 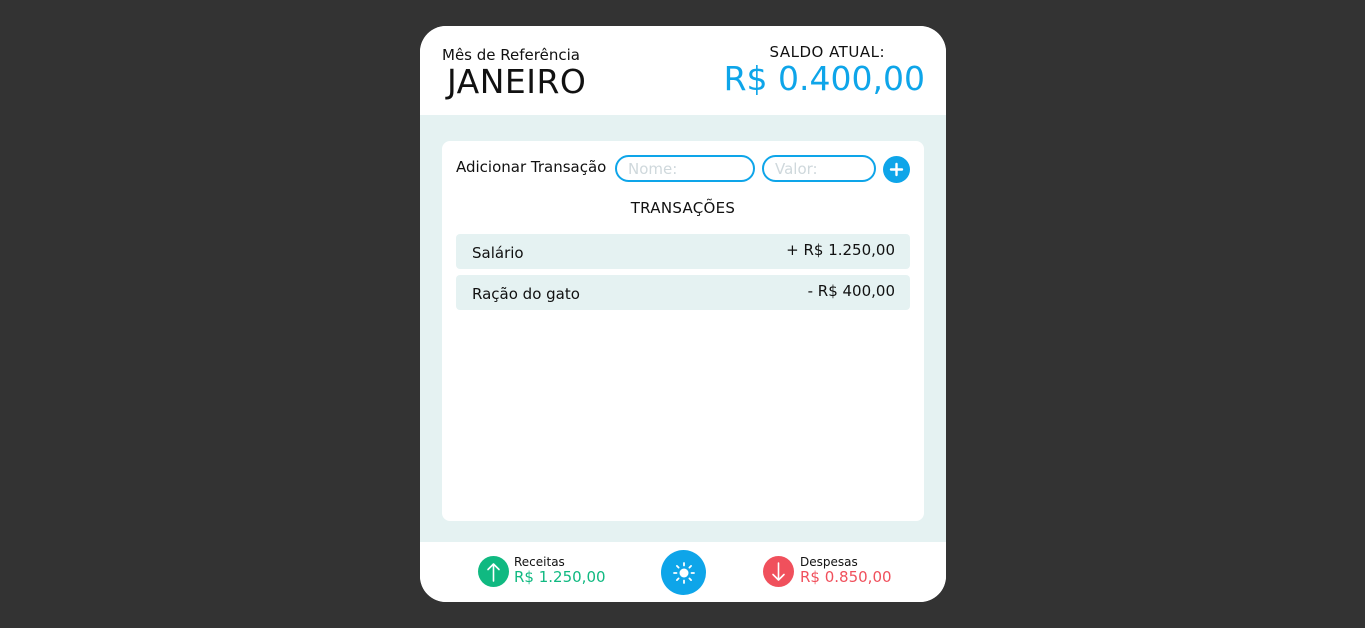 I want to click on add-transaction-label: Adicionar Transação, so click(x=531, y=167).